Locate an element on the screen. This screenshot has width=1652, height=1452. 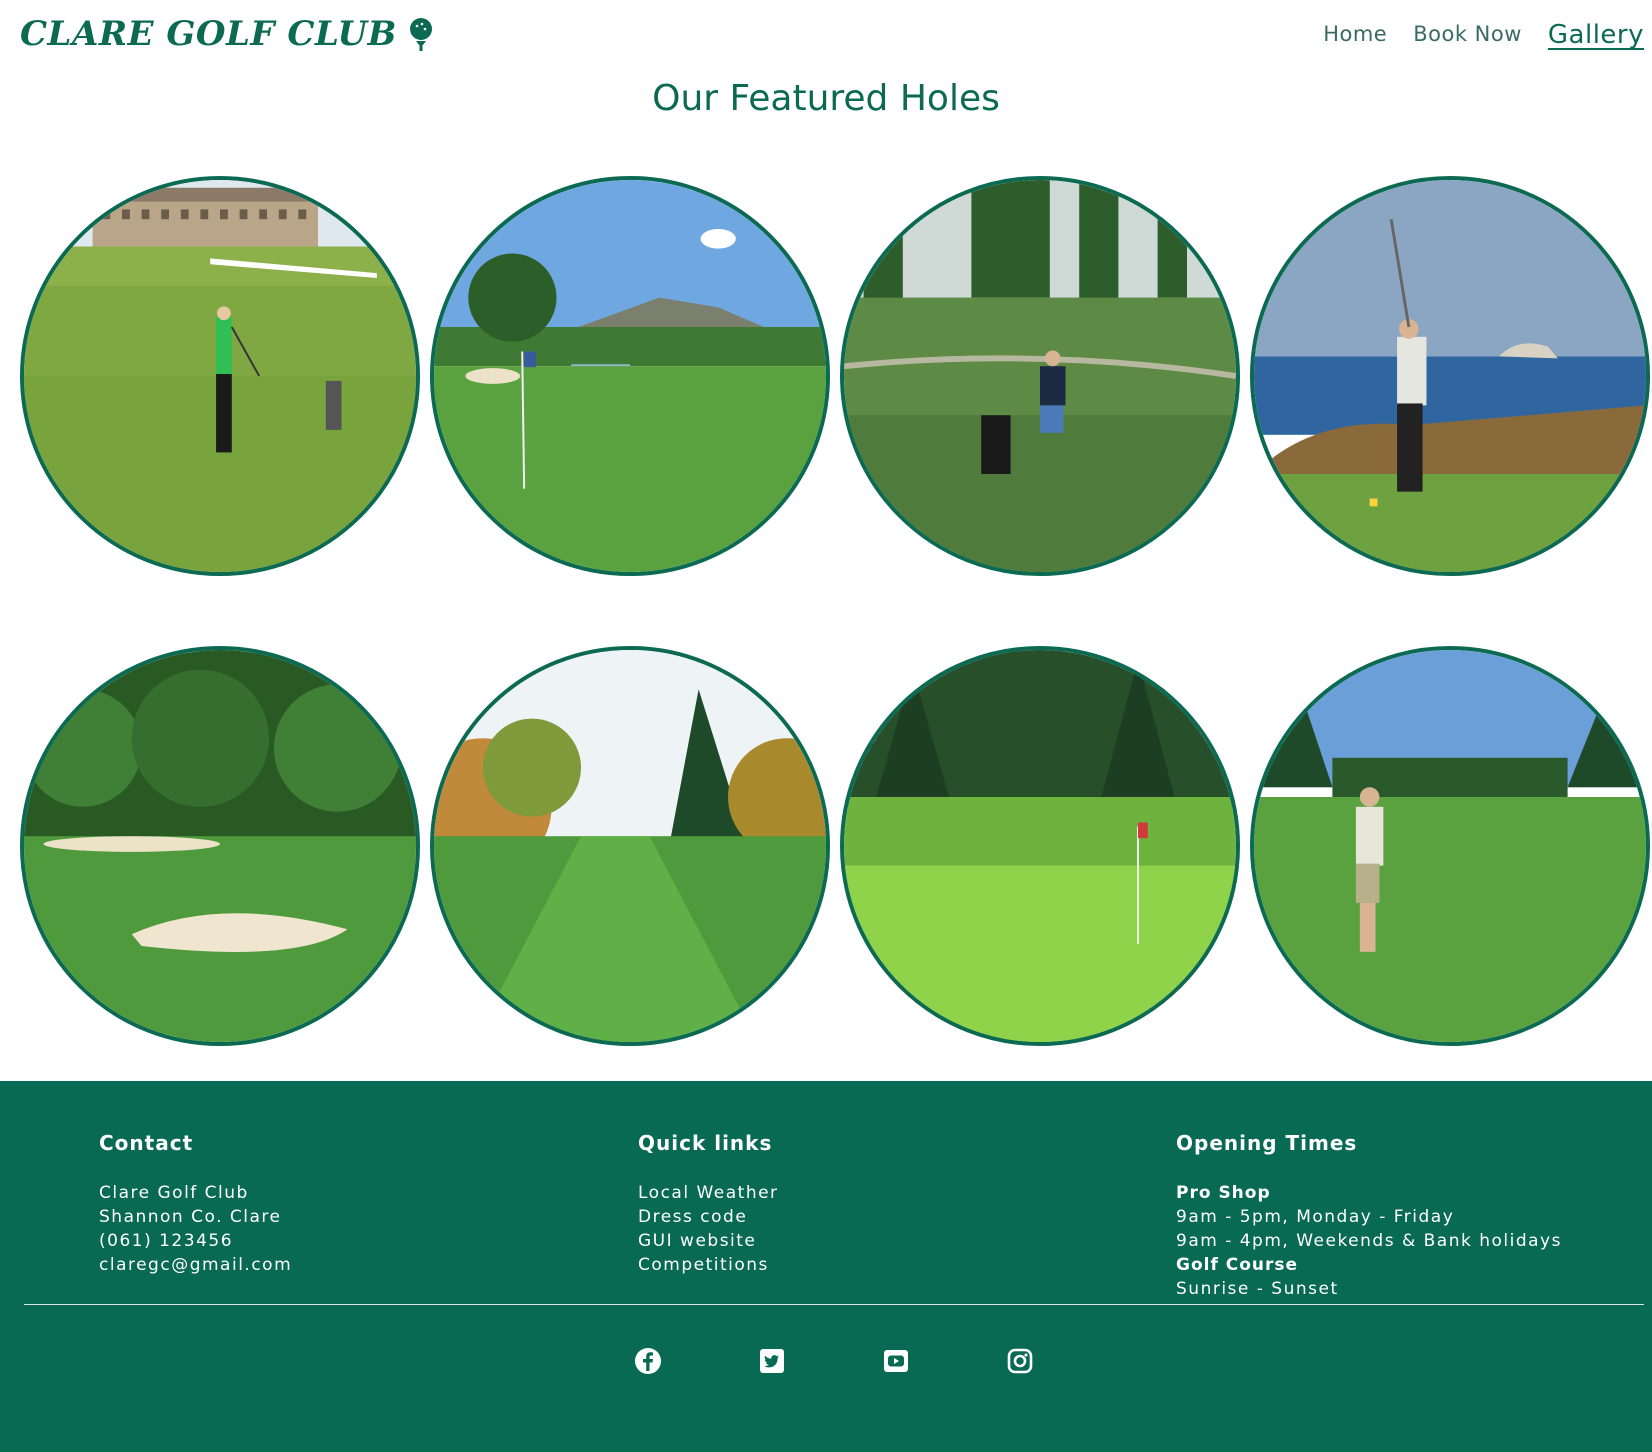
pro-shop-weekend: 9am - 4pm, Weekends & Bank holidays is located at coordinates (1369, 1241).